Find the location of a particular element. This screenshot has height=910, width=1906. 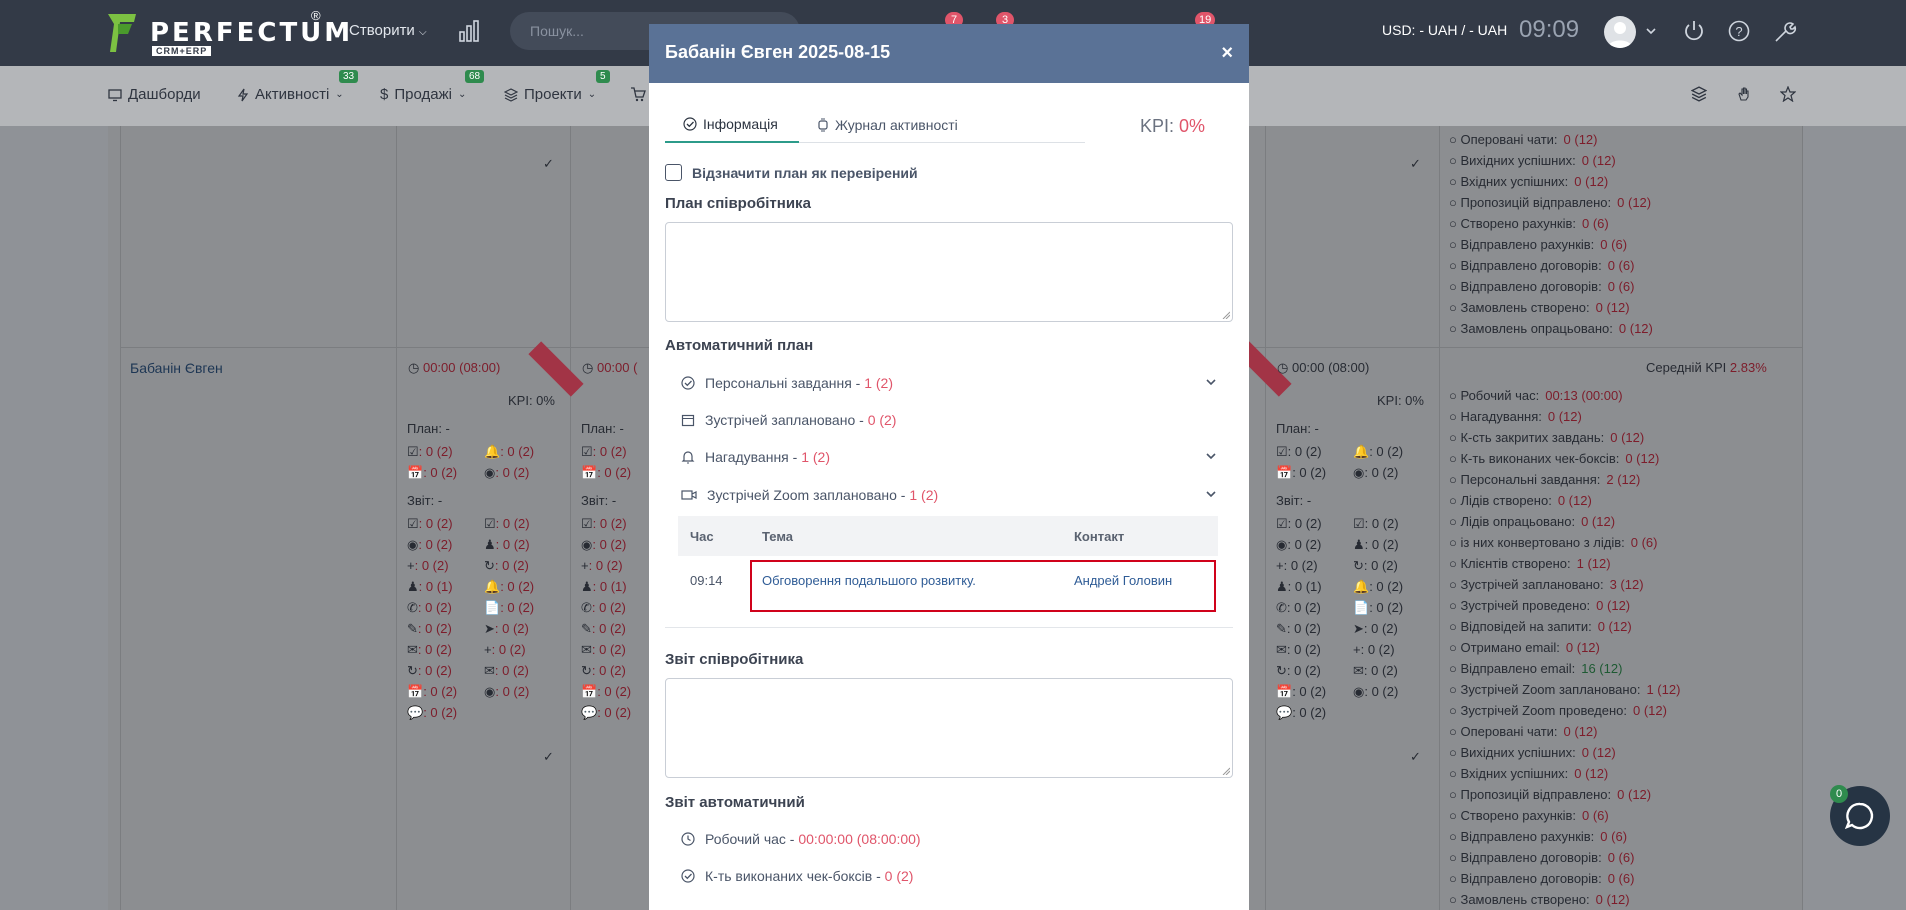

stat-value: 2 (12) is located at coordinates (1623, 479).